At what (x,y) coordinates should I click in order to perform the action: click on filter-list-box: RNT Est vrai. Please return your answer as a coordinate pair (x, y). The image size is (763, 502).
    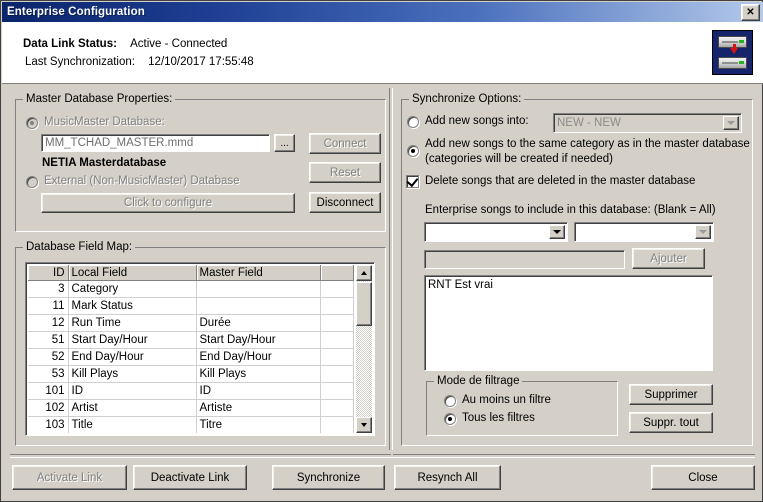
    Looking at the image, I should click on (568, 323).